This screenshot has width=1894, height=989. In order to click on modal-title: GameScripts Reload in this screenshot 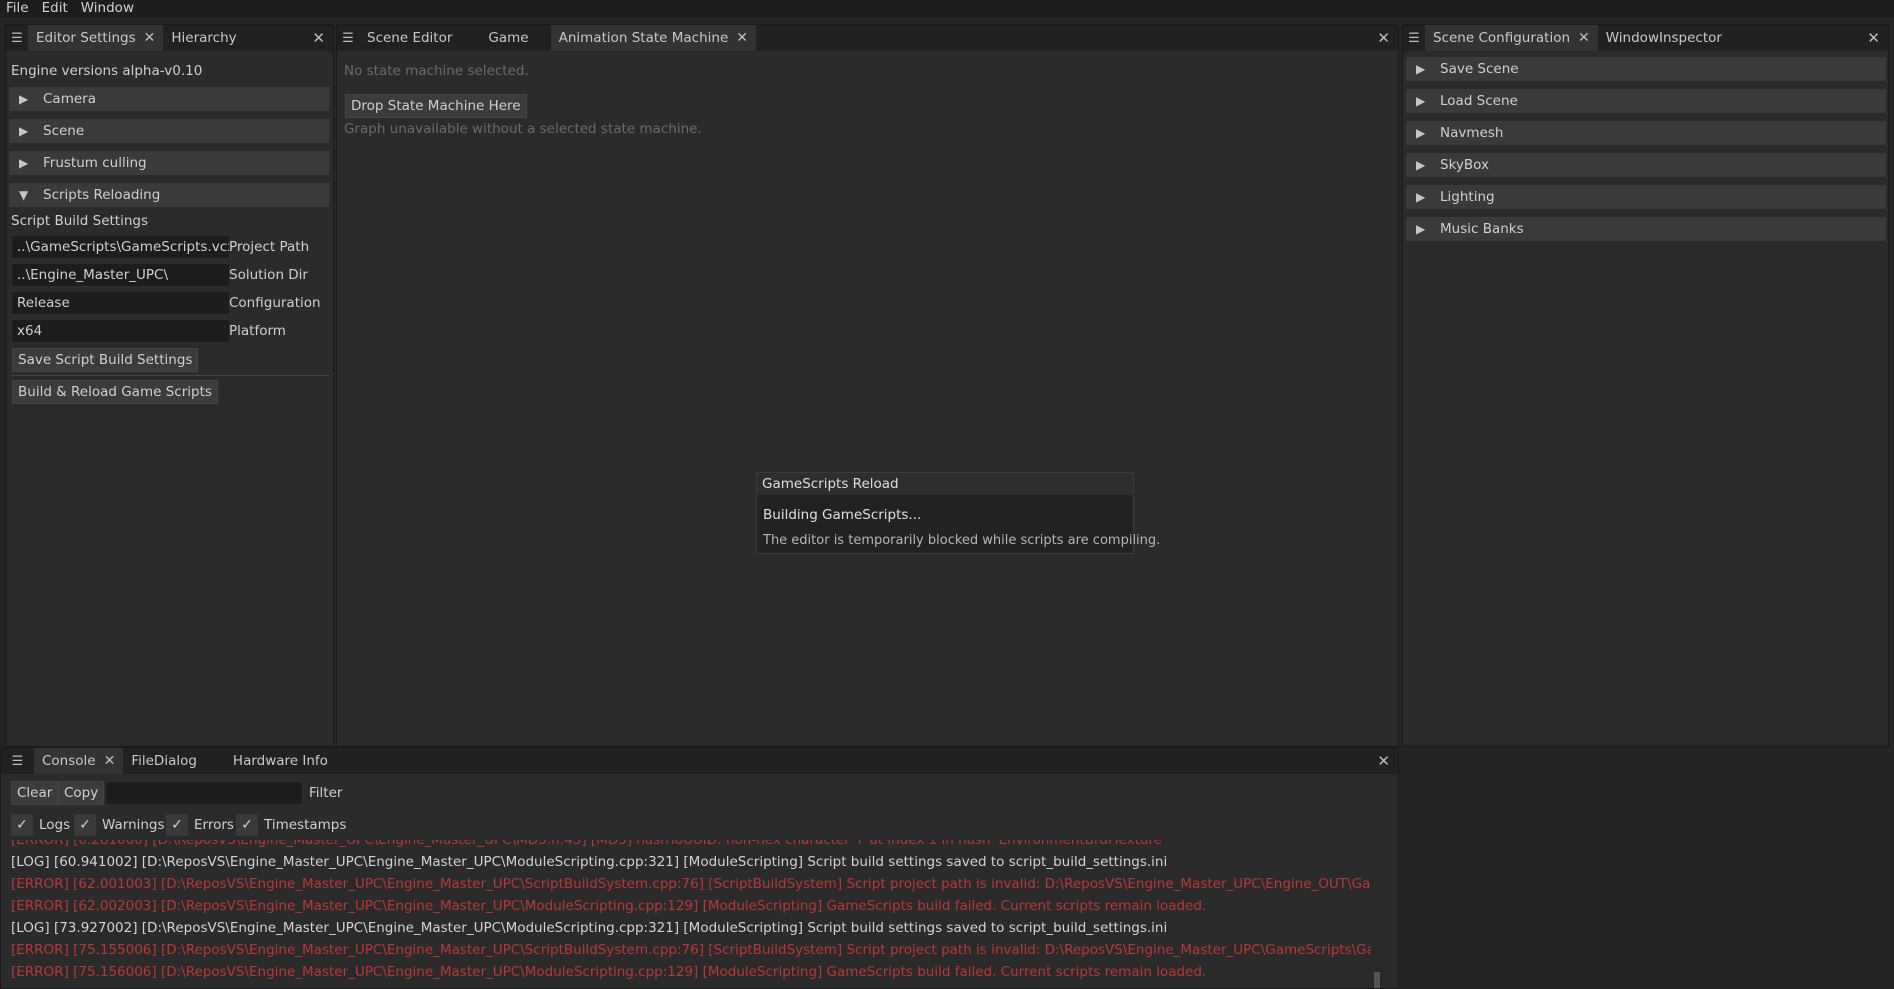, I will do `click(945, 484)`.